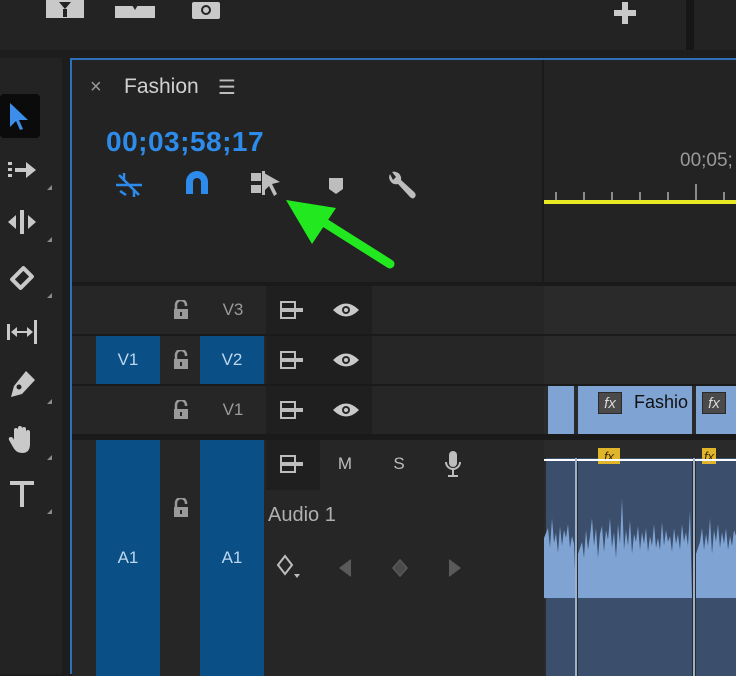 This screenshot has height=676, width=736. I want to click on track-a1-area: fx L fx L, so click(640, 558).